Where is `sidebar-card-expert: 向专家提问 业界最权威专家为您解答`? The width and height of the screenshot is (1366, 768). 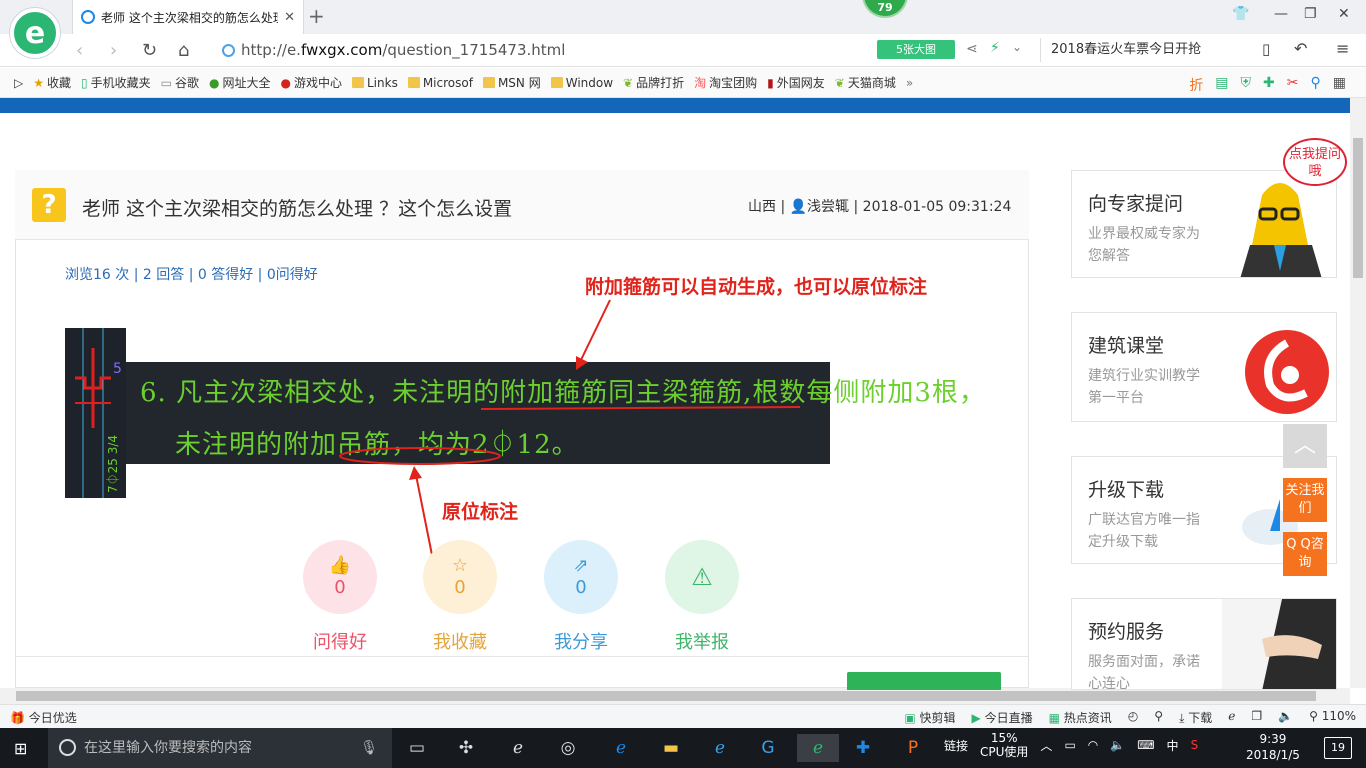 sidebar-card-expert: 向专家提问 业界最权威专家为您解答 is located at coordinates (1204, 224).